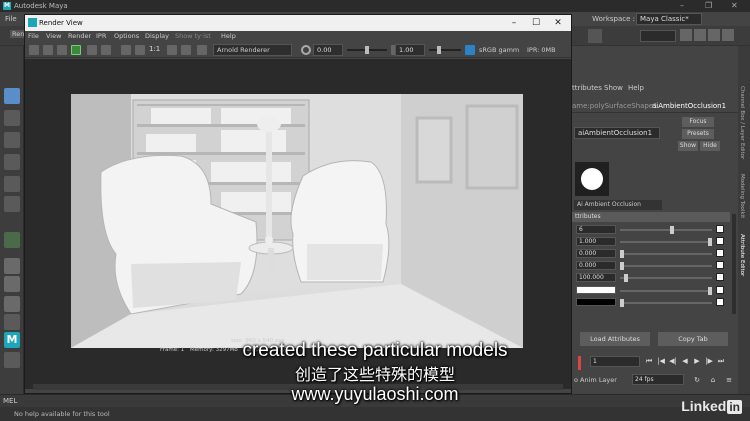  Describe the element at coordinates (12, 204) in the screenshot. I see `scale-tool-icon` at that location.